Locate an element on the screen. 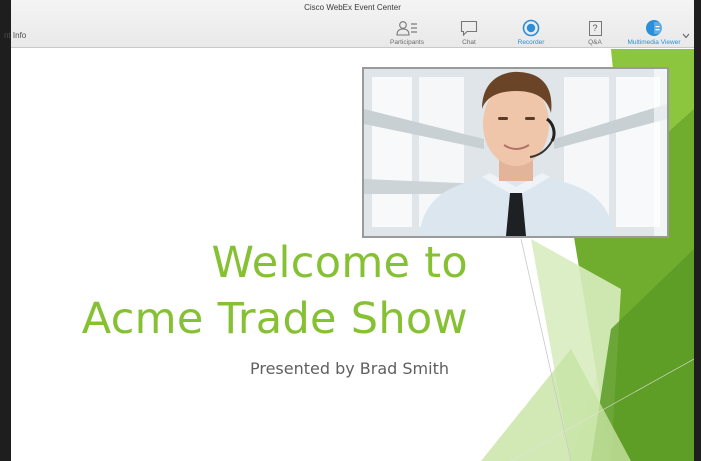 The height and width of the screenshot is (461, 701). qa-glyph: ? is located at coordinates (595, 28).